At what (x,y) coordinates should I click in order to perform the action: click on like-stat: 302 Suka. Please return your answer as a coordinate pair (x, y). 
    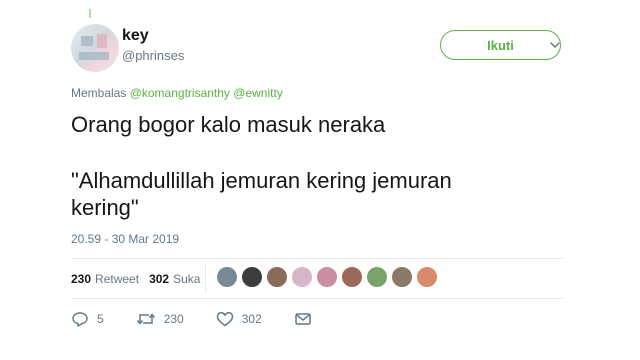
    Looking at the image, I should click on (174, 279).